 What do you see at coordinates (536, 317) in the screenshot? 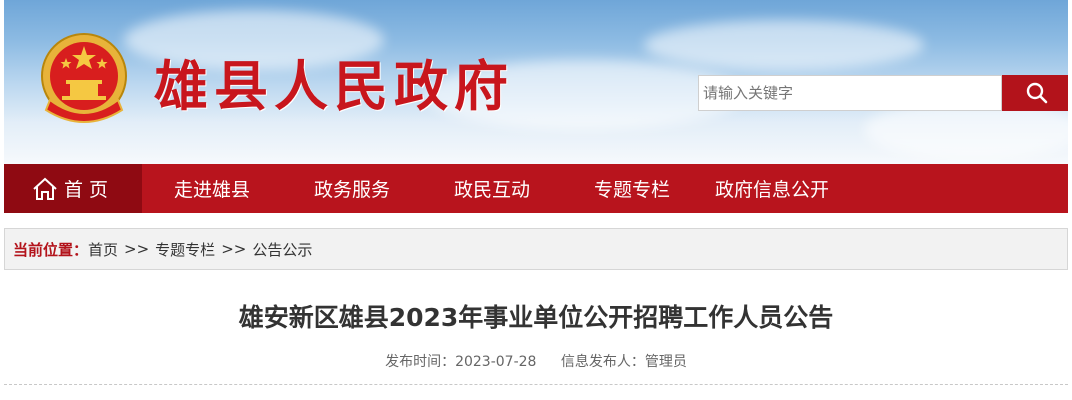
I see `article-title: 雄安新区雄县2023年事业单位公开招聘工作人员公告` at bounding box center [536, 317].